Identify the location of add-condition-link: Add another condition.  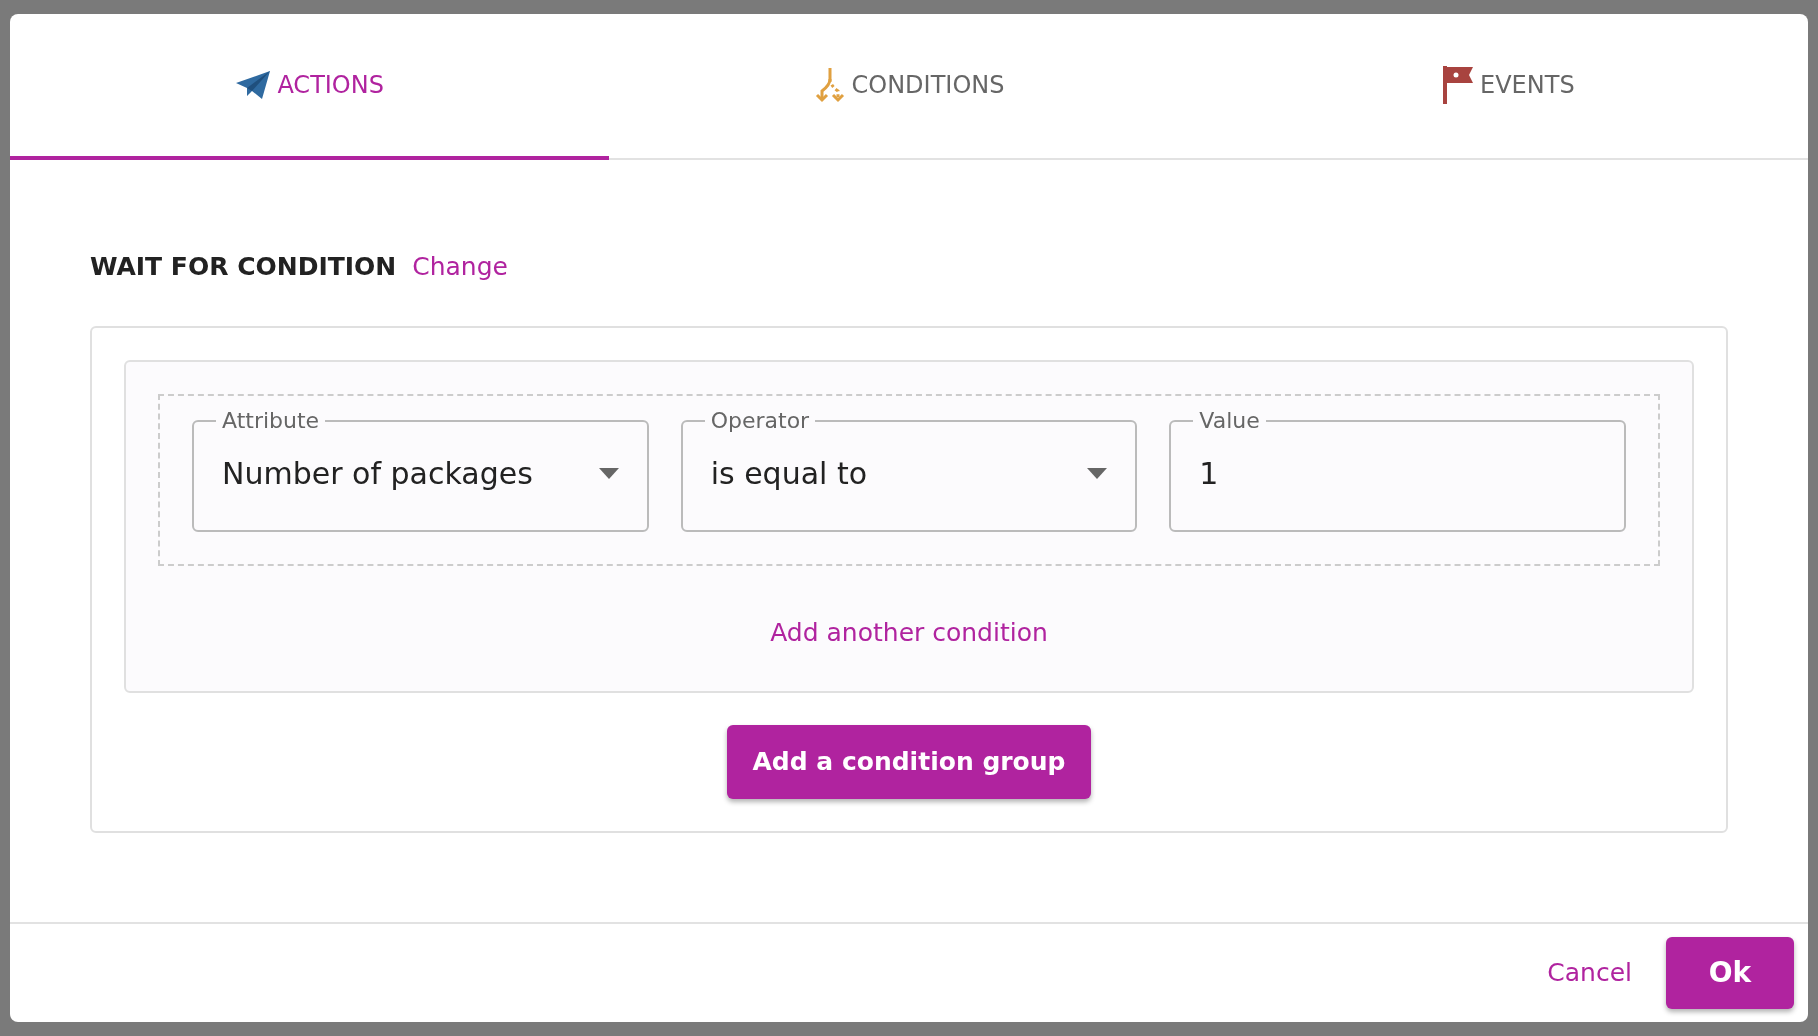
(909, 632).